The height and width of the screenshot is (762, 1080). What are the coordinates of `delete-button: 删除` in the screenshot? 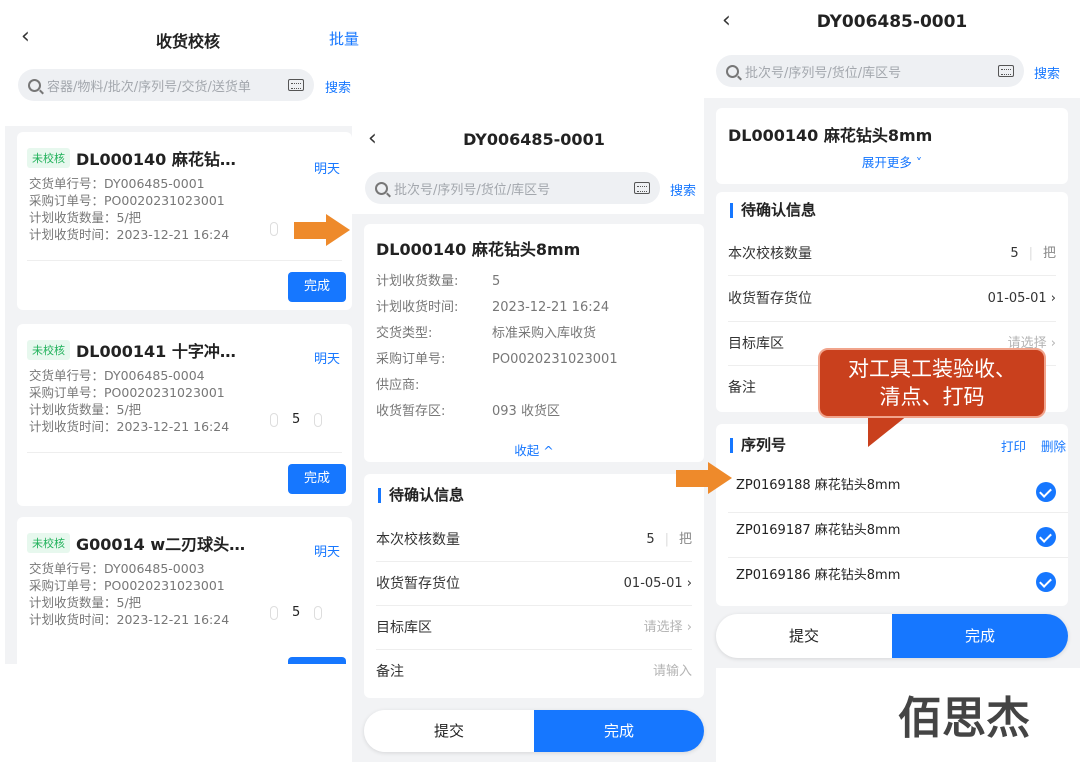 It's located at (1053, 445).